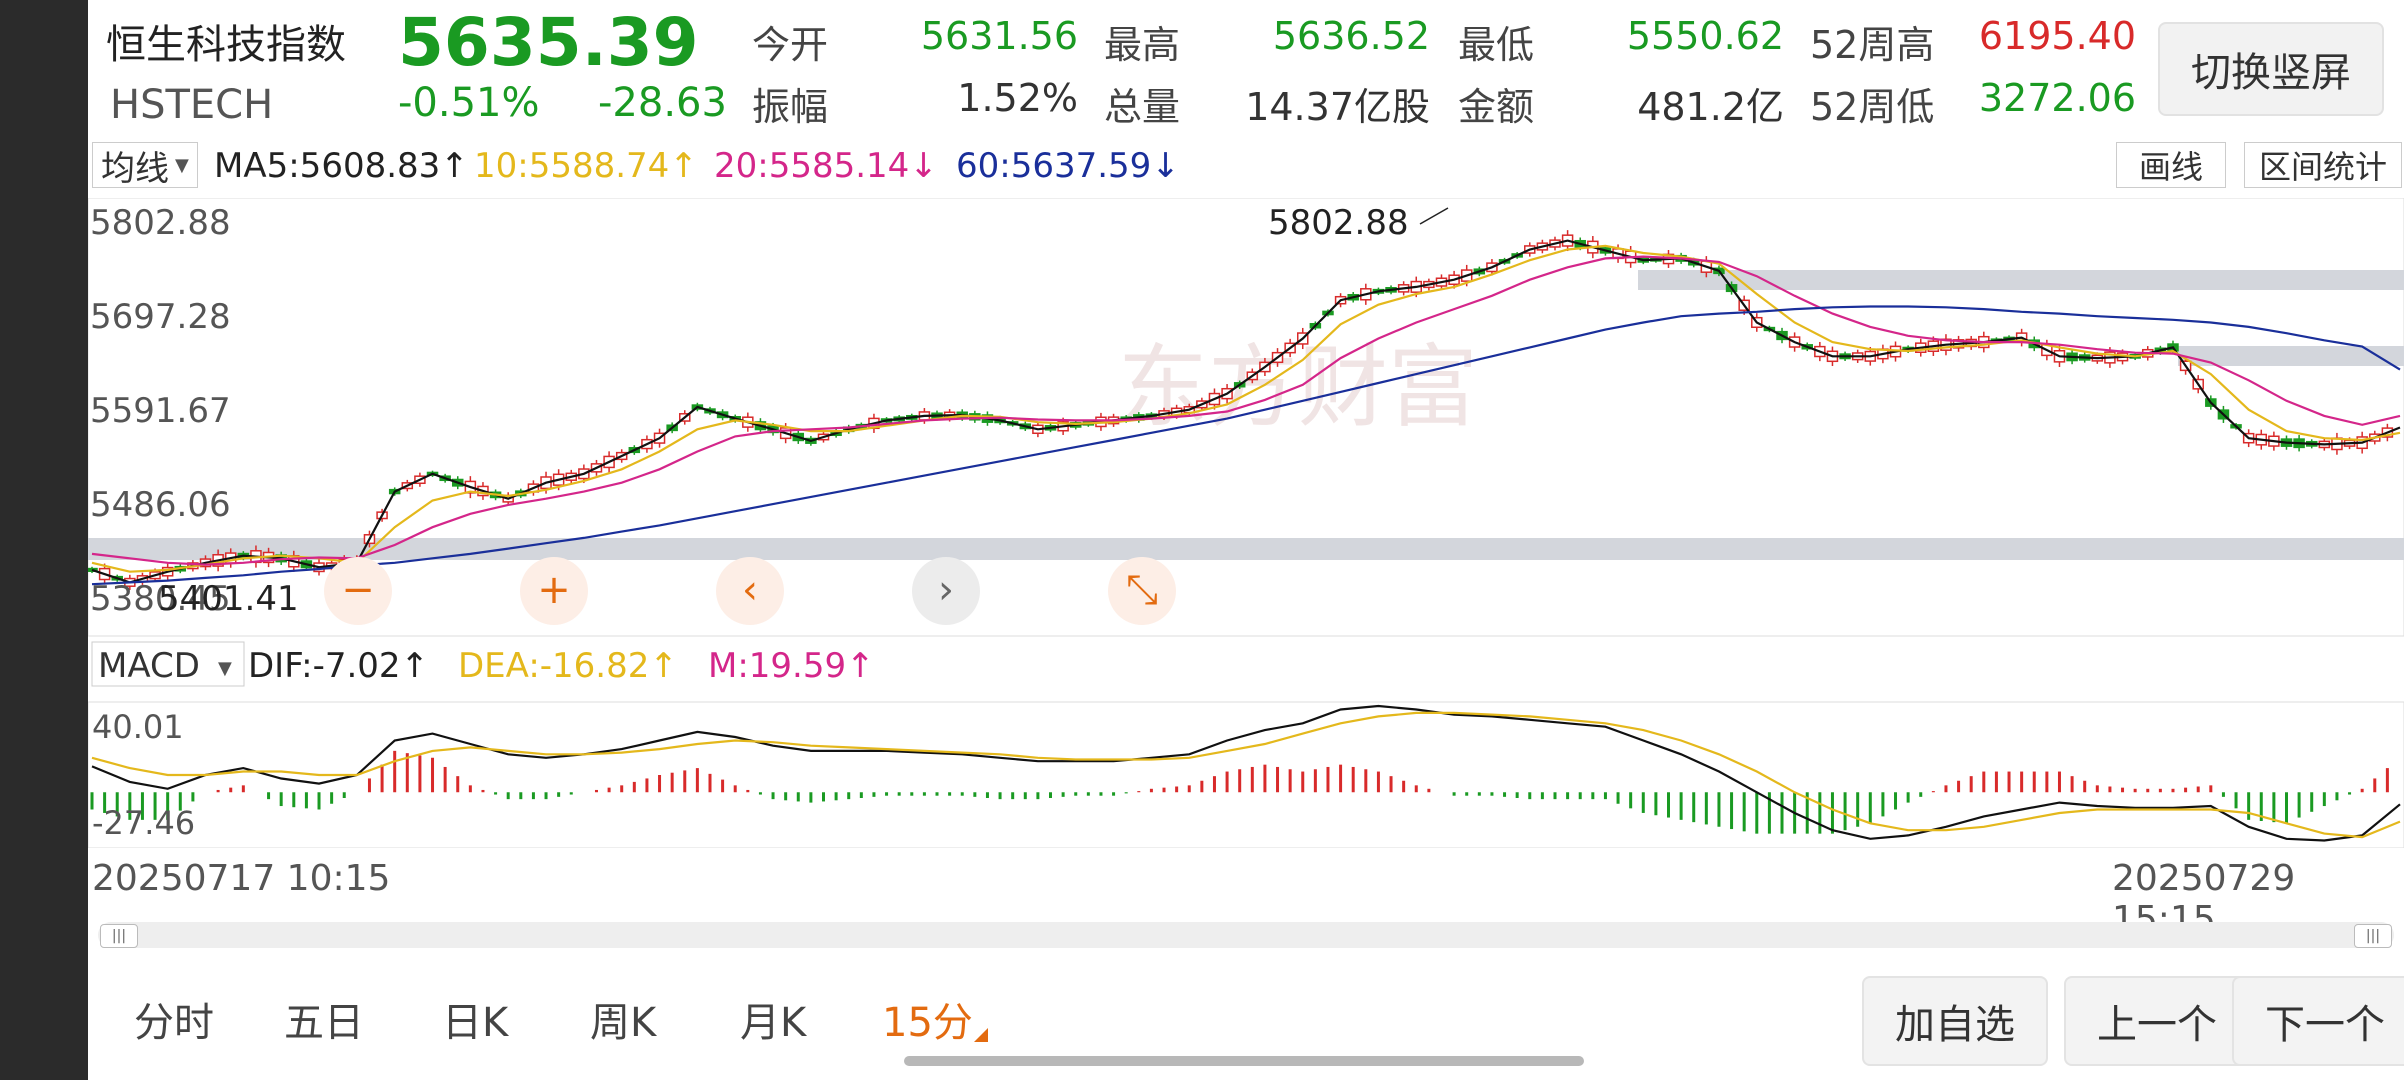 The width and height of the screenshot is (2404, 1080). What do you see at coordinates (826, 166) in the screenshot?
I see `ma20-value: 20:5585.14↓` at bounding box center [826, 166].